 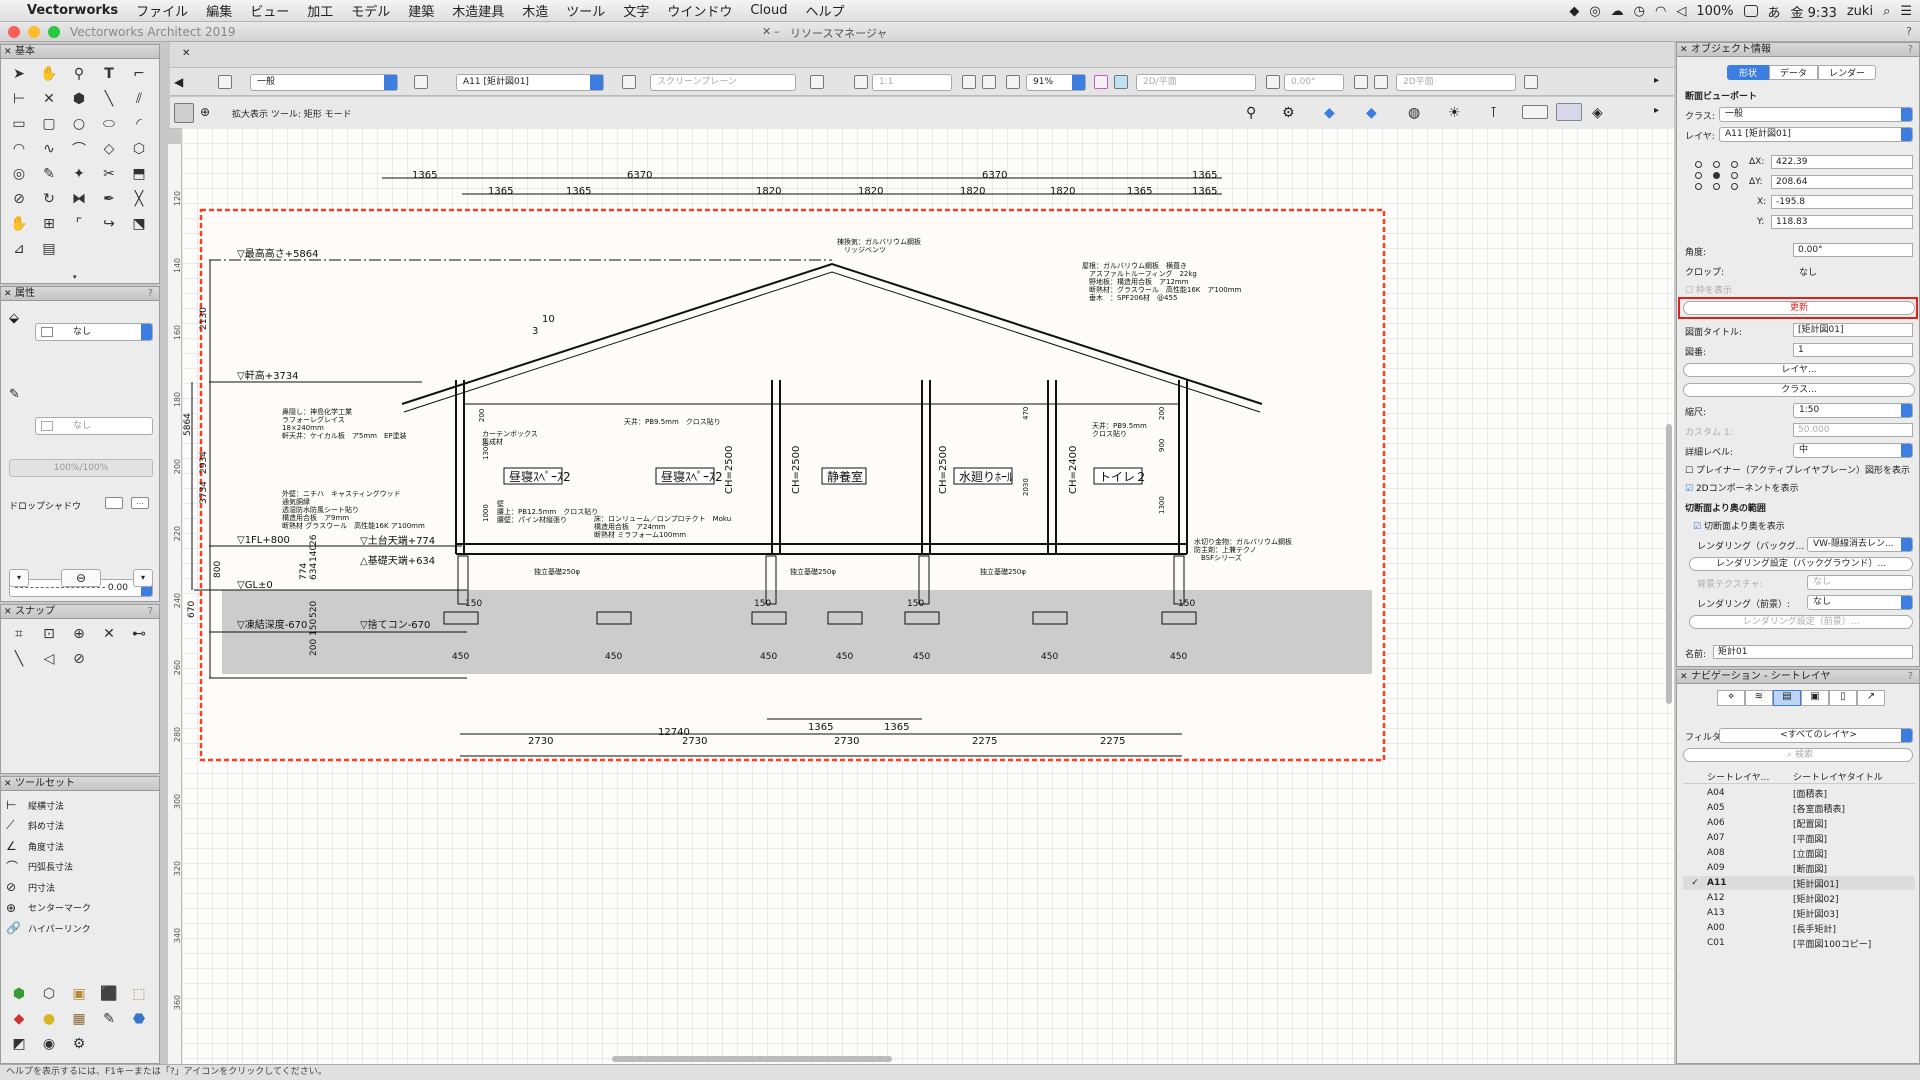 What do you see at coordinates (19, 98) in the screenshot?
I see `dimension-tool-icon: ⊢` at bounding box center [19, 98].